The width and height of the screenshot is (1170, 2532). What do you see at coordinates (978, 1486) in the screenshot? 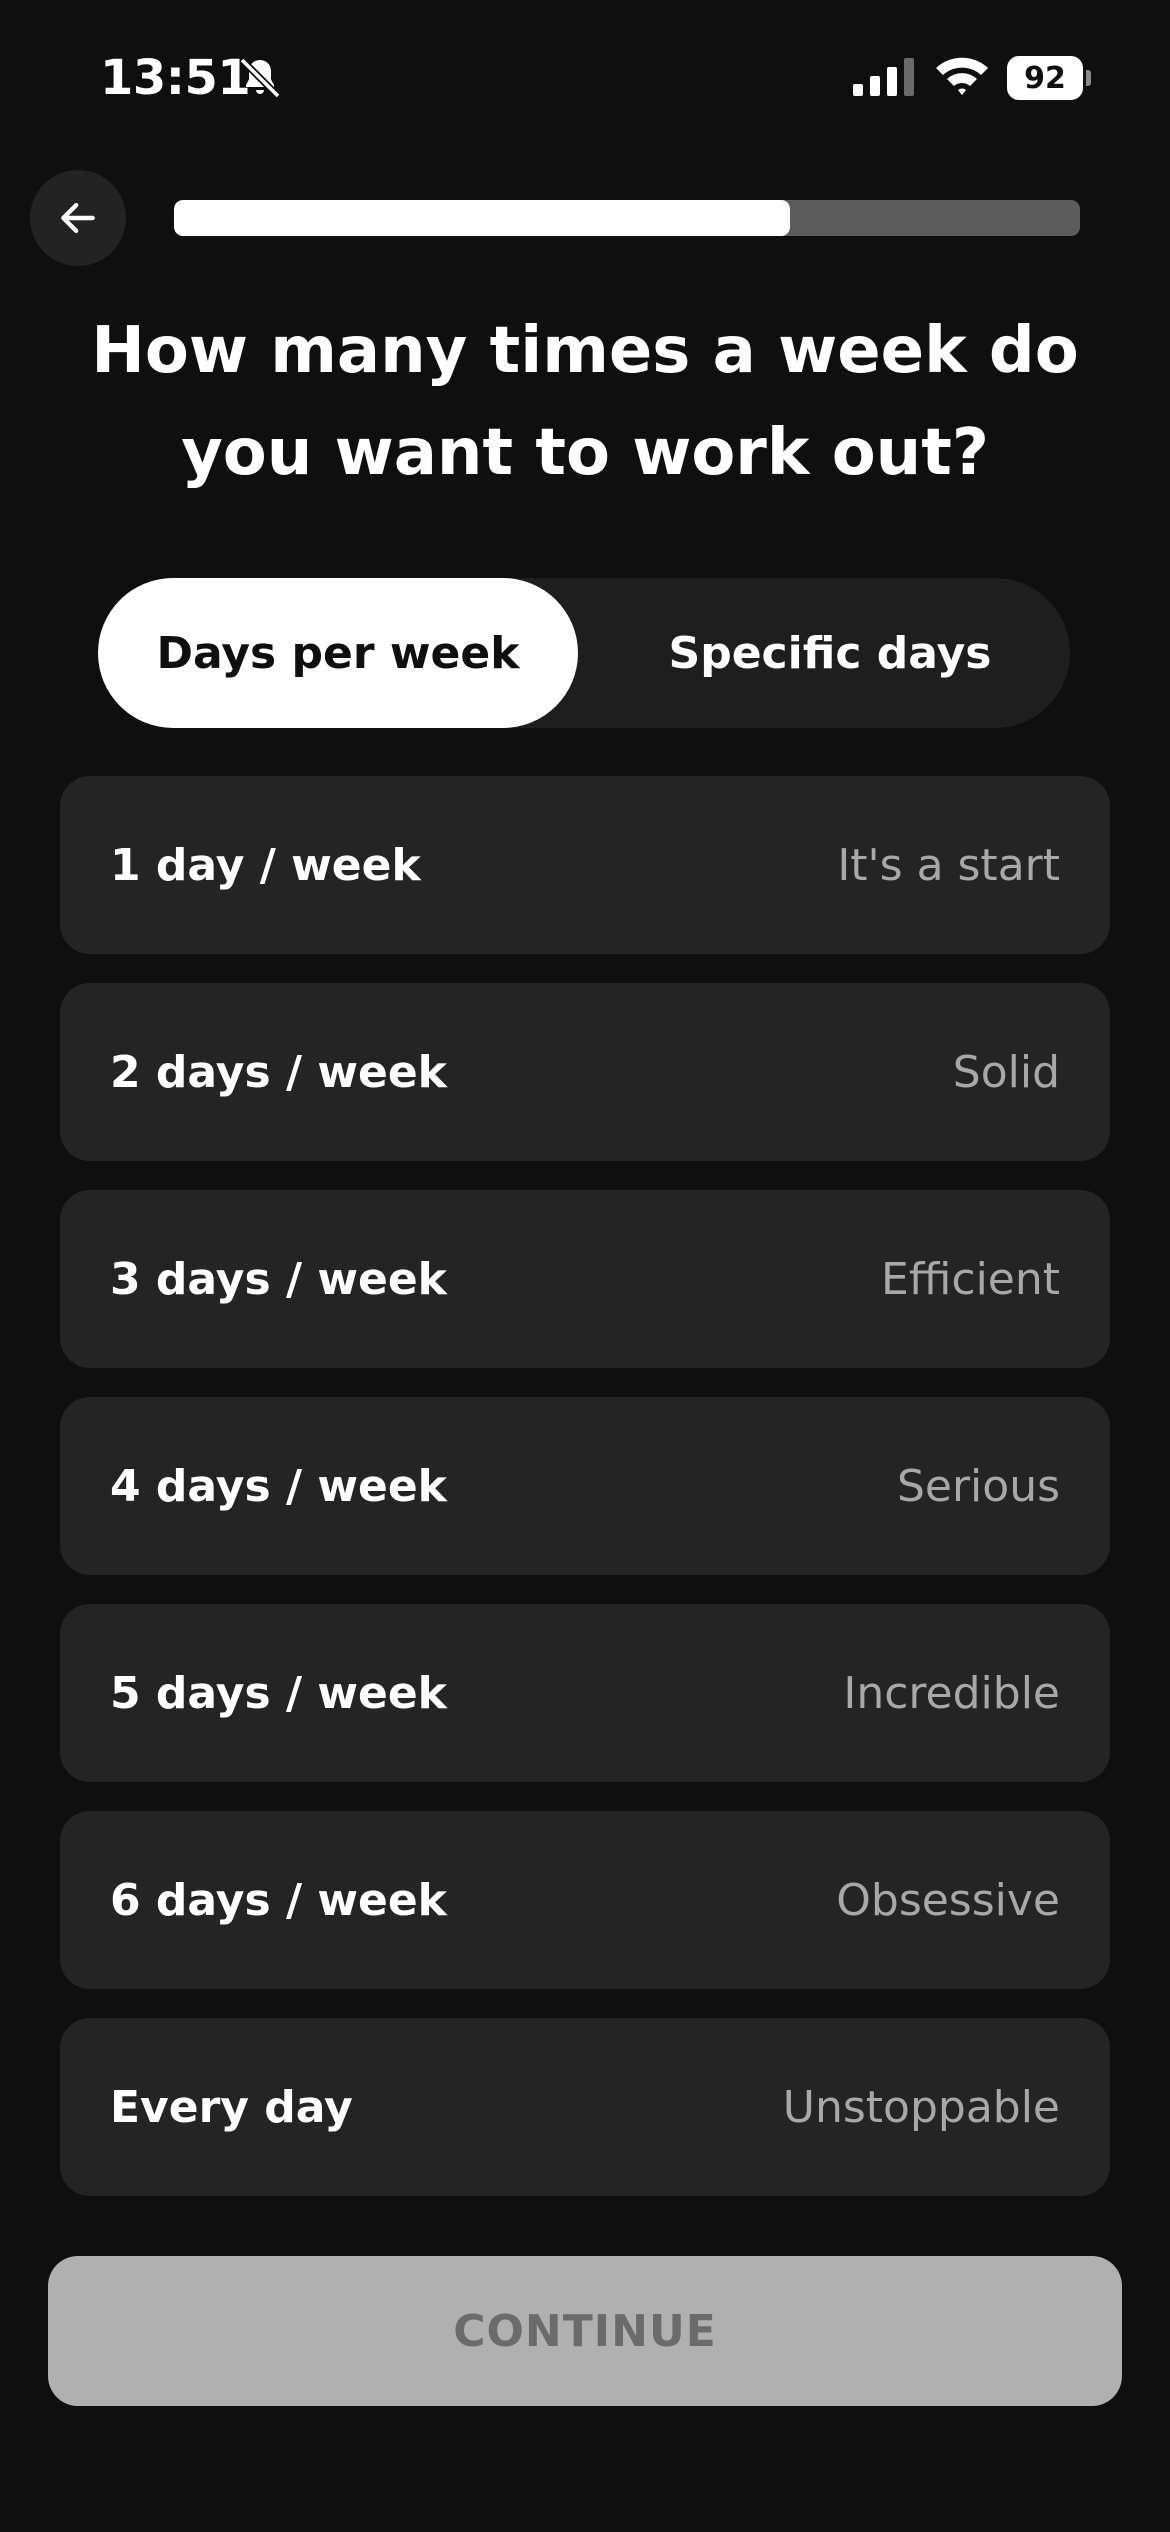
I see `option-description: Serious` at bounding box center [978, 1486].